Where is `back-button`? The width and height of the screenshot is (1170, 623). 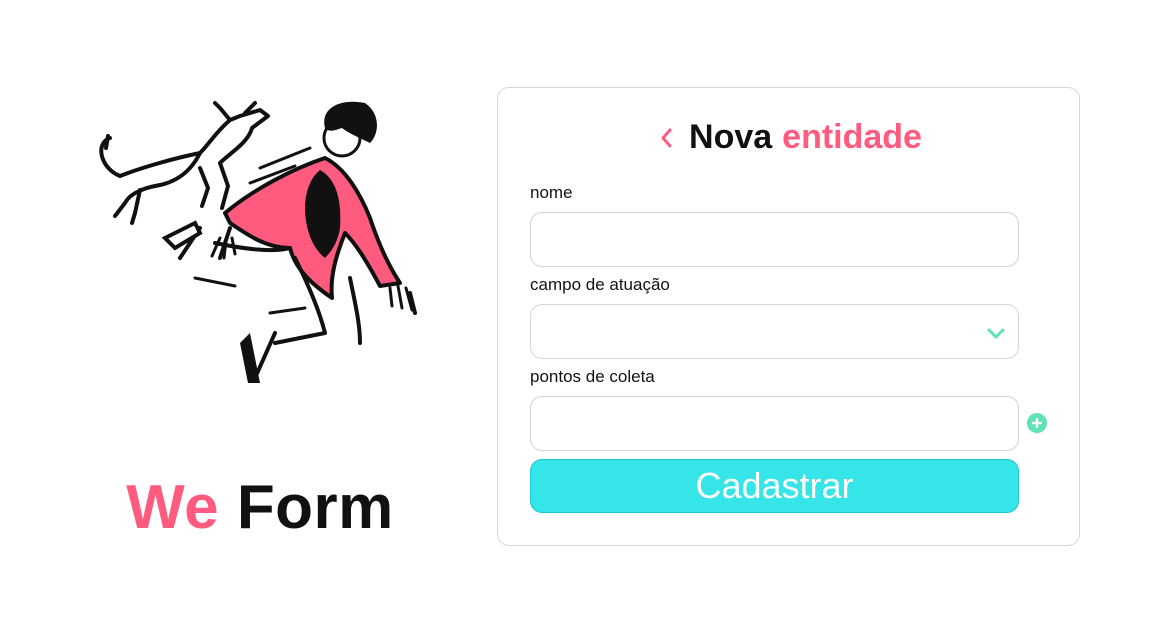 back-button is located at coordinates (666, 138).